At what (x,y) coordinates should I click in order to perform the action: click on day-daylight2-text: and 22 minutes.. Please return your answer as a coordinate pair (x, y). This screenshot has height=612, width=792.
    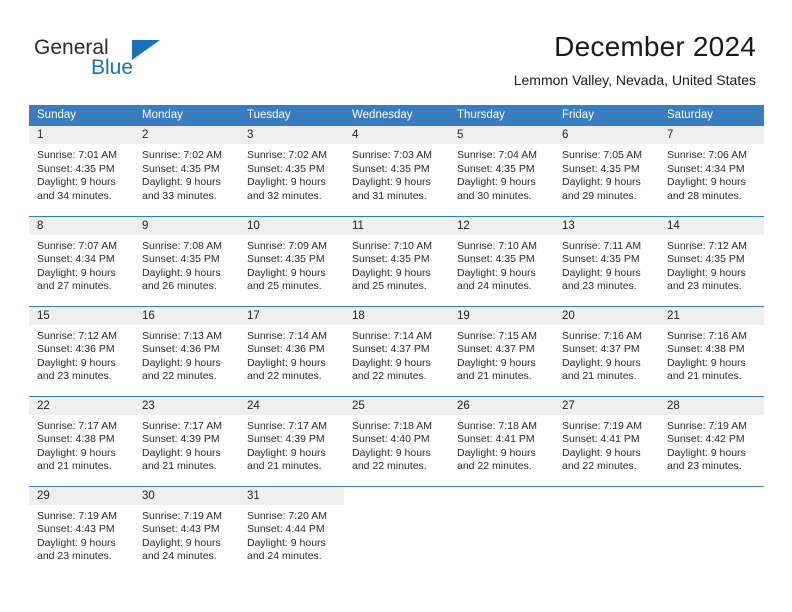
    Looking at the image, I should click on (389, 466).